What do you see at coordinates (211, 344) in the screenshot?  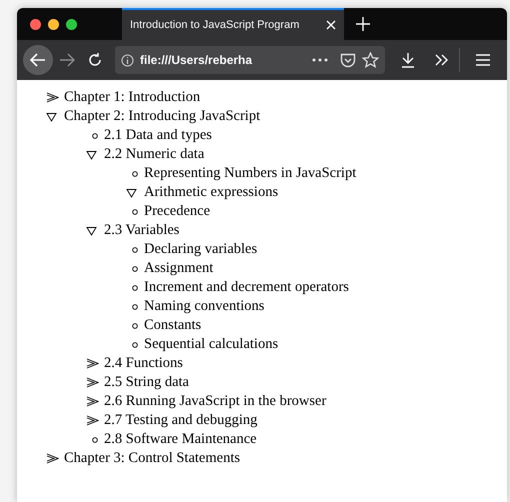 I see `outline-item: Sequential calculations` at bounding box center [211, 344].